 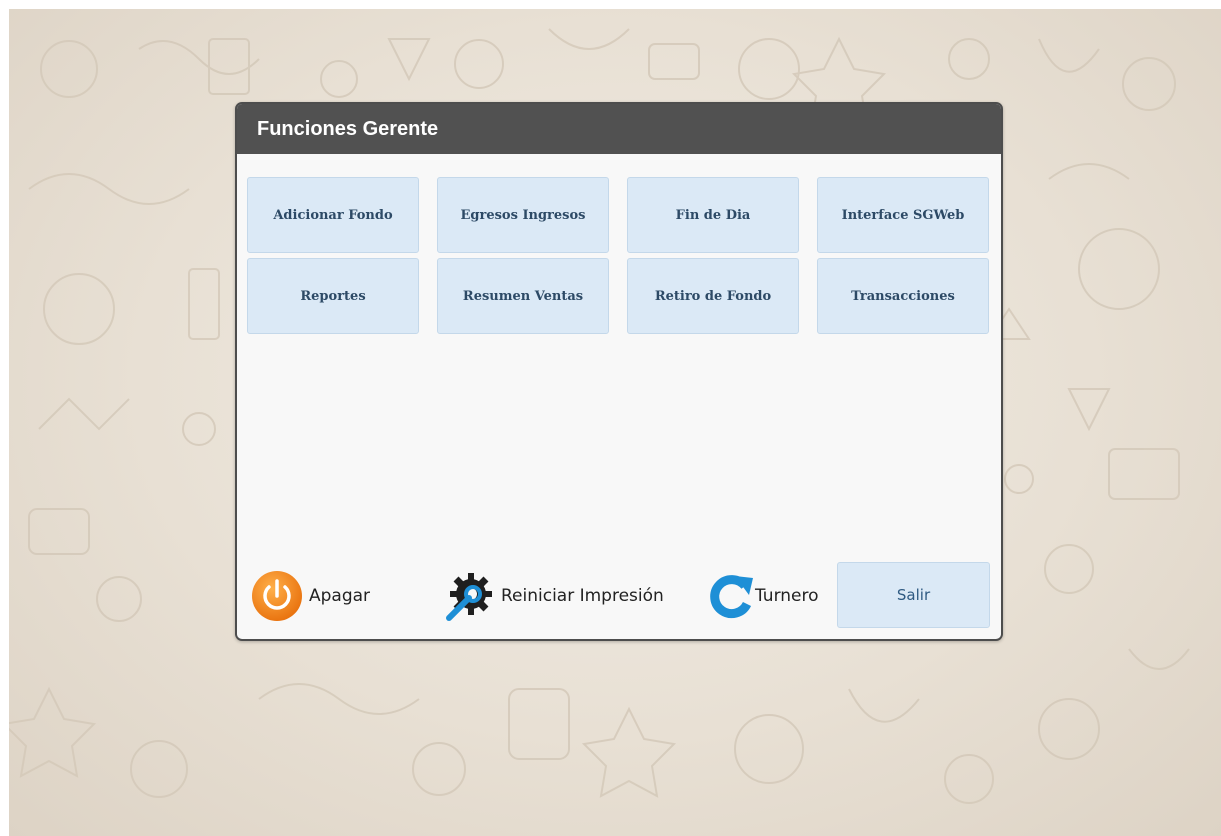 What do you see at coordinates (619, 129) in the screenshot?
I see `dialog-header: Funciones Gerente` at bounding box center [619, 129].